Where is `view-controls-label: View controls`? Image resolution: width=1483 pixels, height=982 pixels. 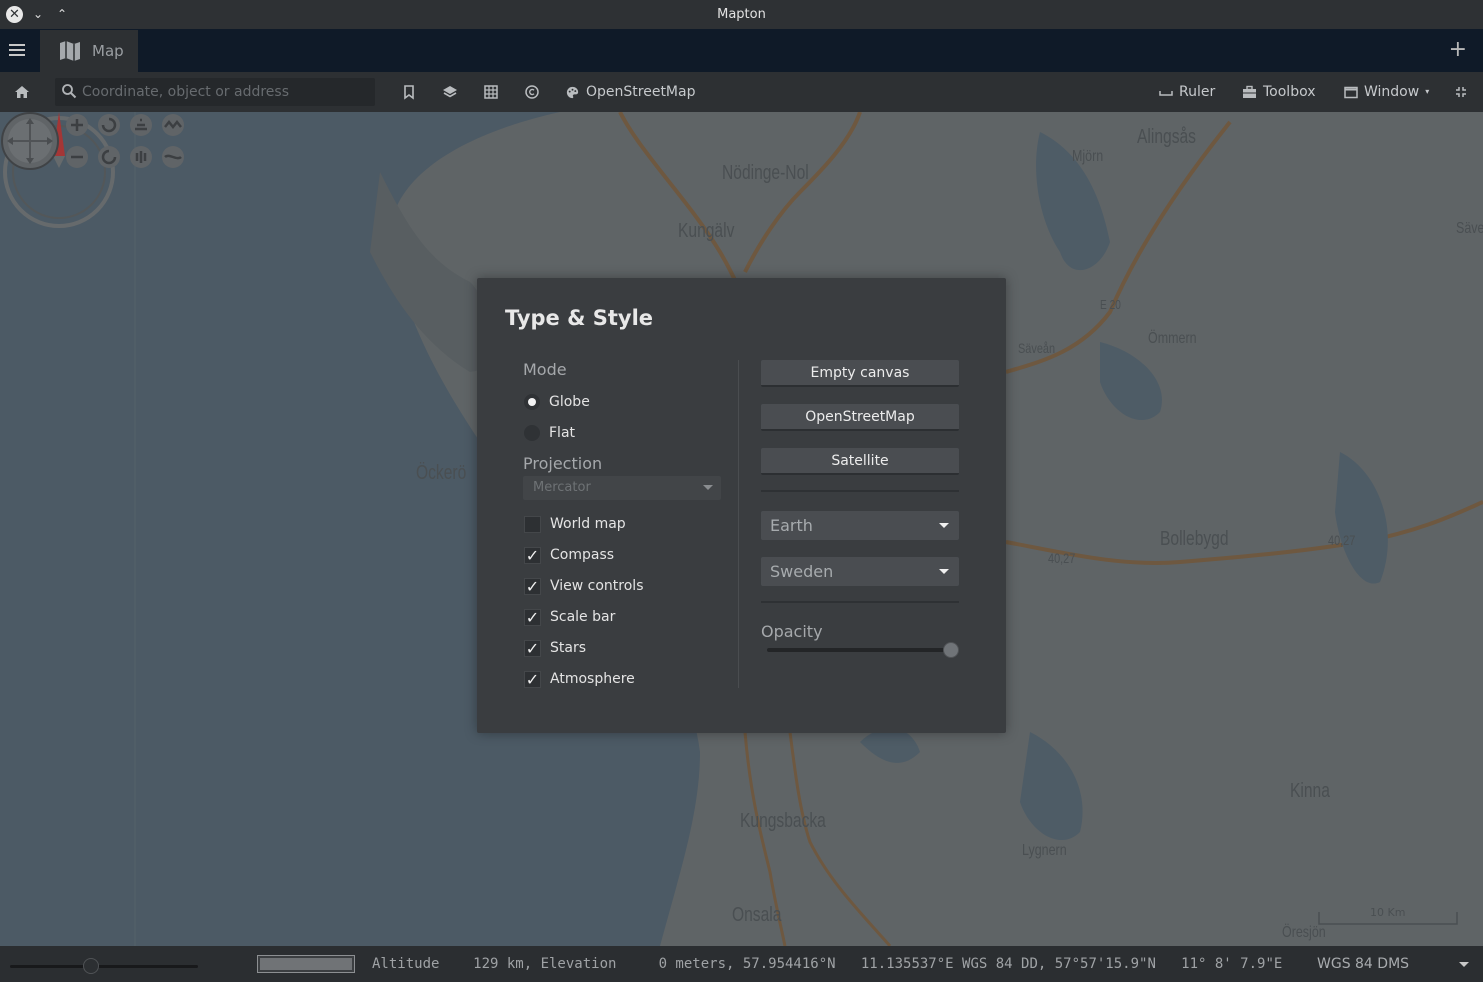
view-controls-label: View controls is located at coordinates (597, 586).